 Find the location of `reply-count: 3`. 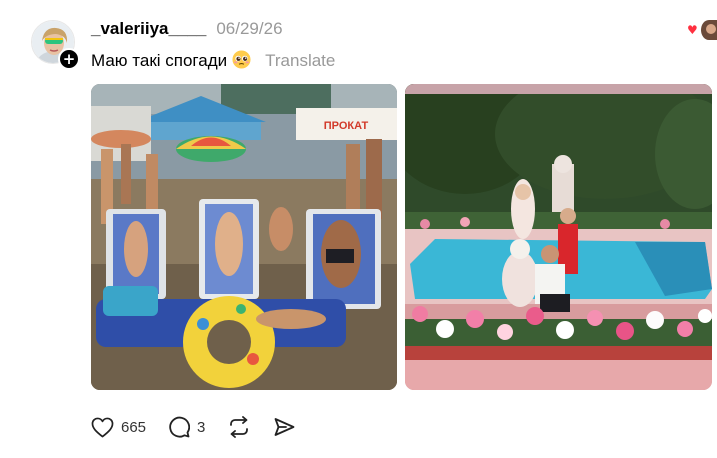

reply-count: 3 is located at coordinates (201, 427).